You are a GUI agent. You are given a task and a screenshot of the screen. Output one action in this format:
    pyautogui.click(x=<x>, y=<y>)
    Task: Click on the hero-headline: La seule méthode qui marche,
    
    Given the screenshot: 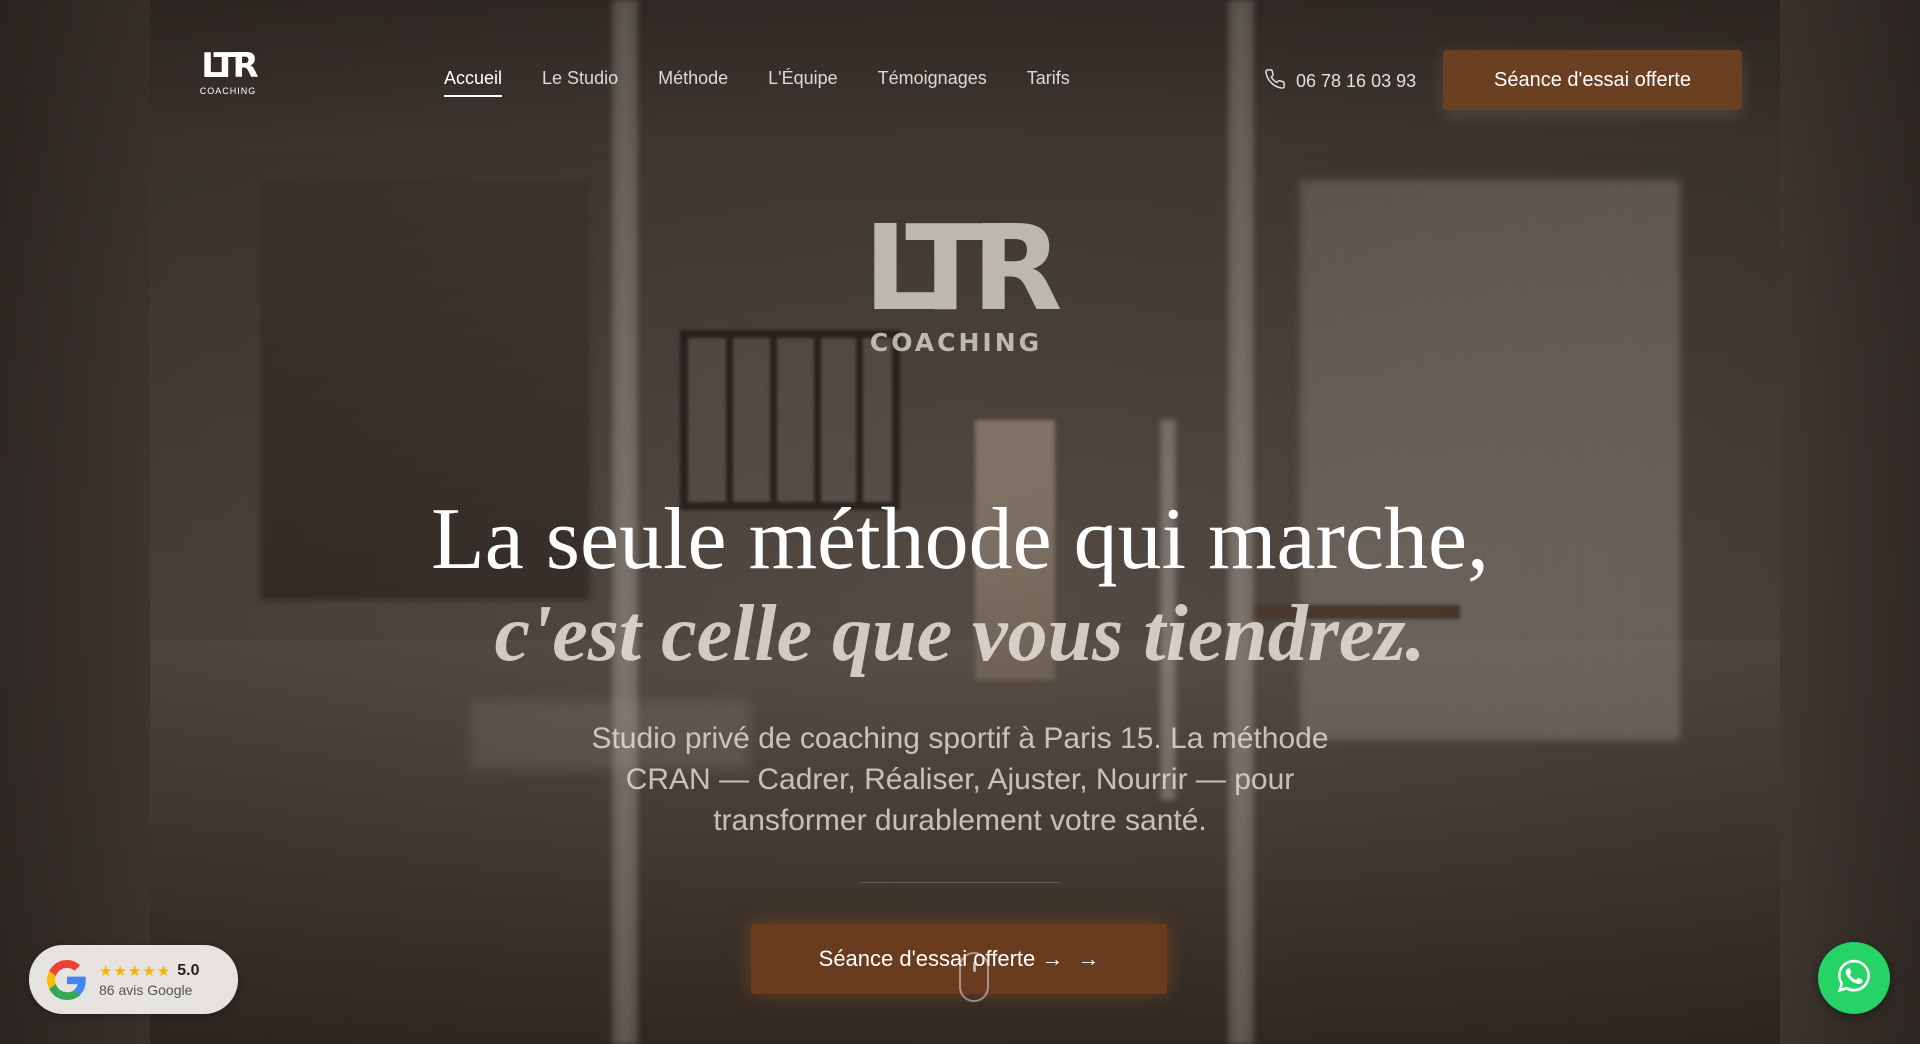 What is the action you would take?
    pyautogui.click(x=960, y=539)
    